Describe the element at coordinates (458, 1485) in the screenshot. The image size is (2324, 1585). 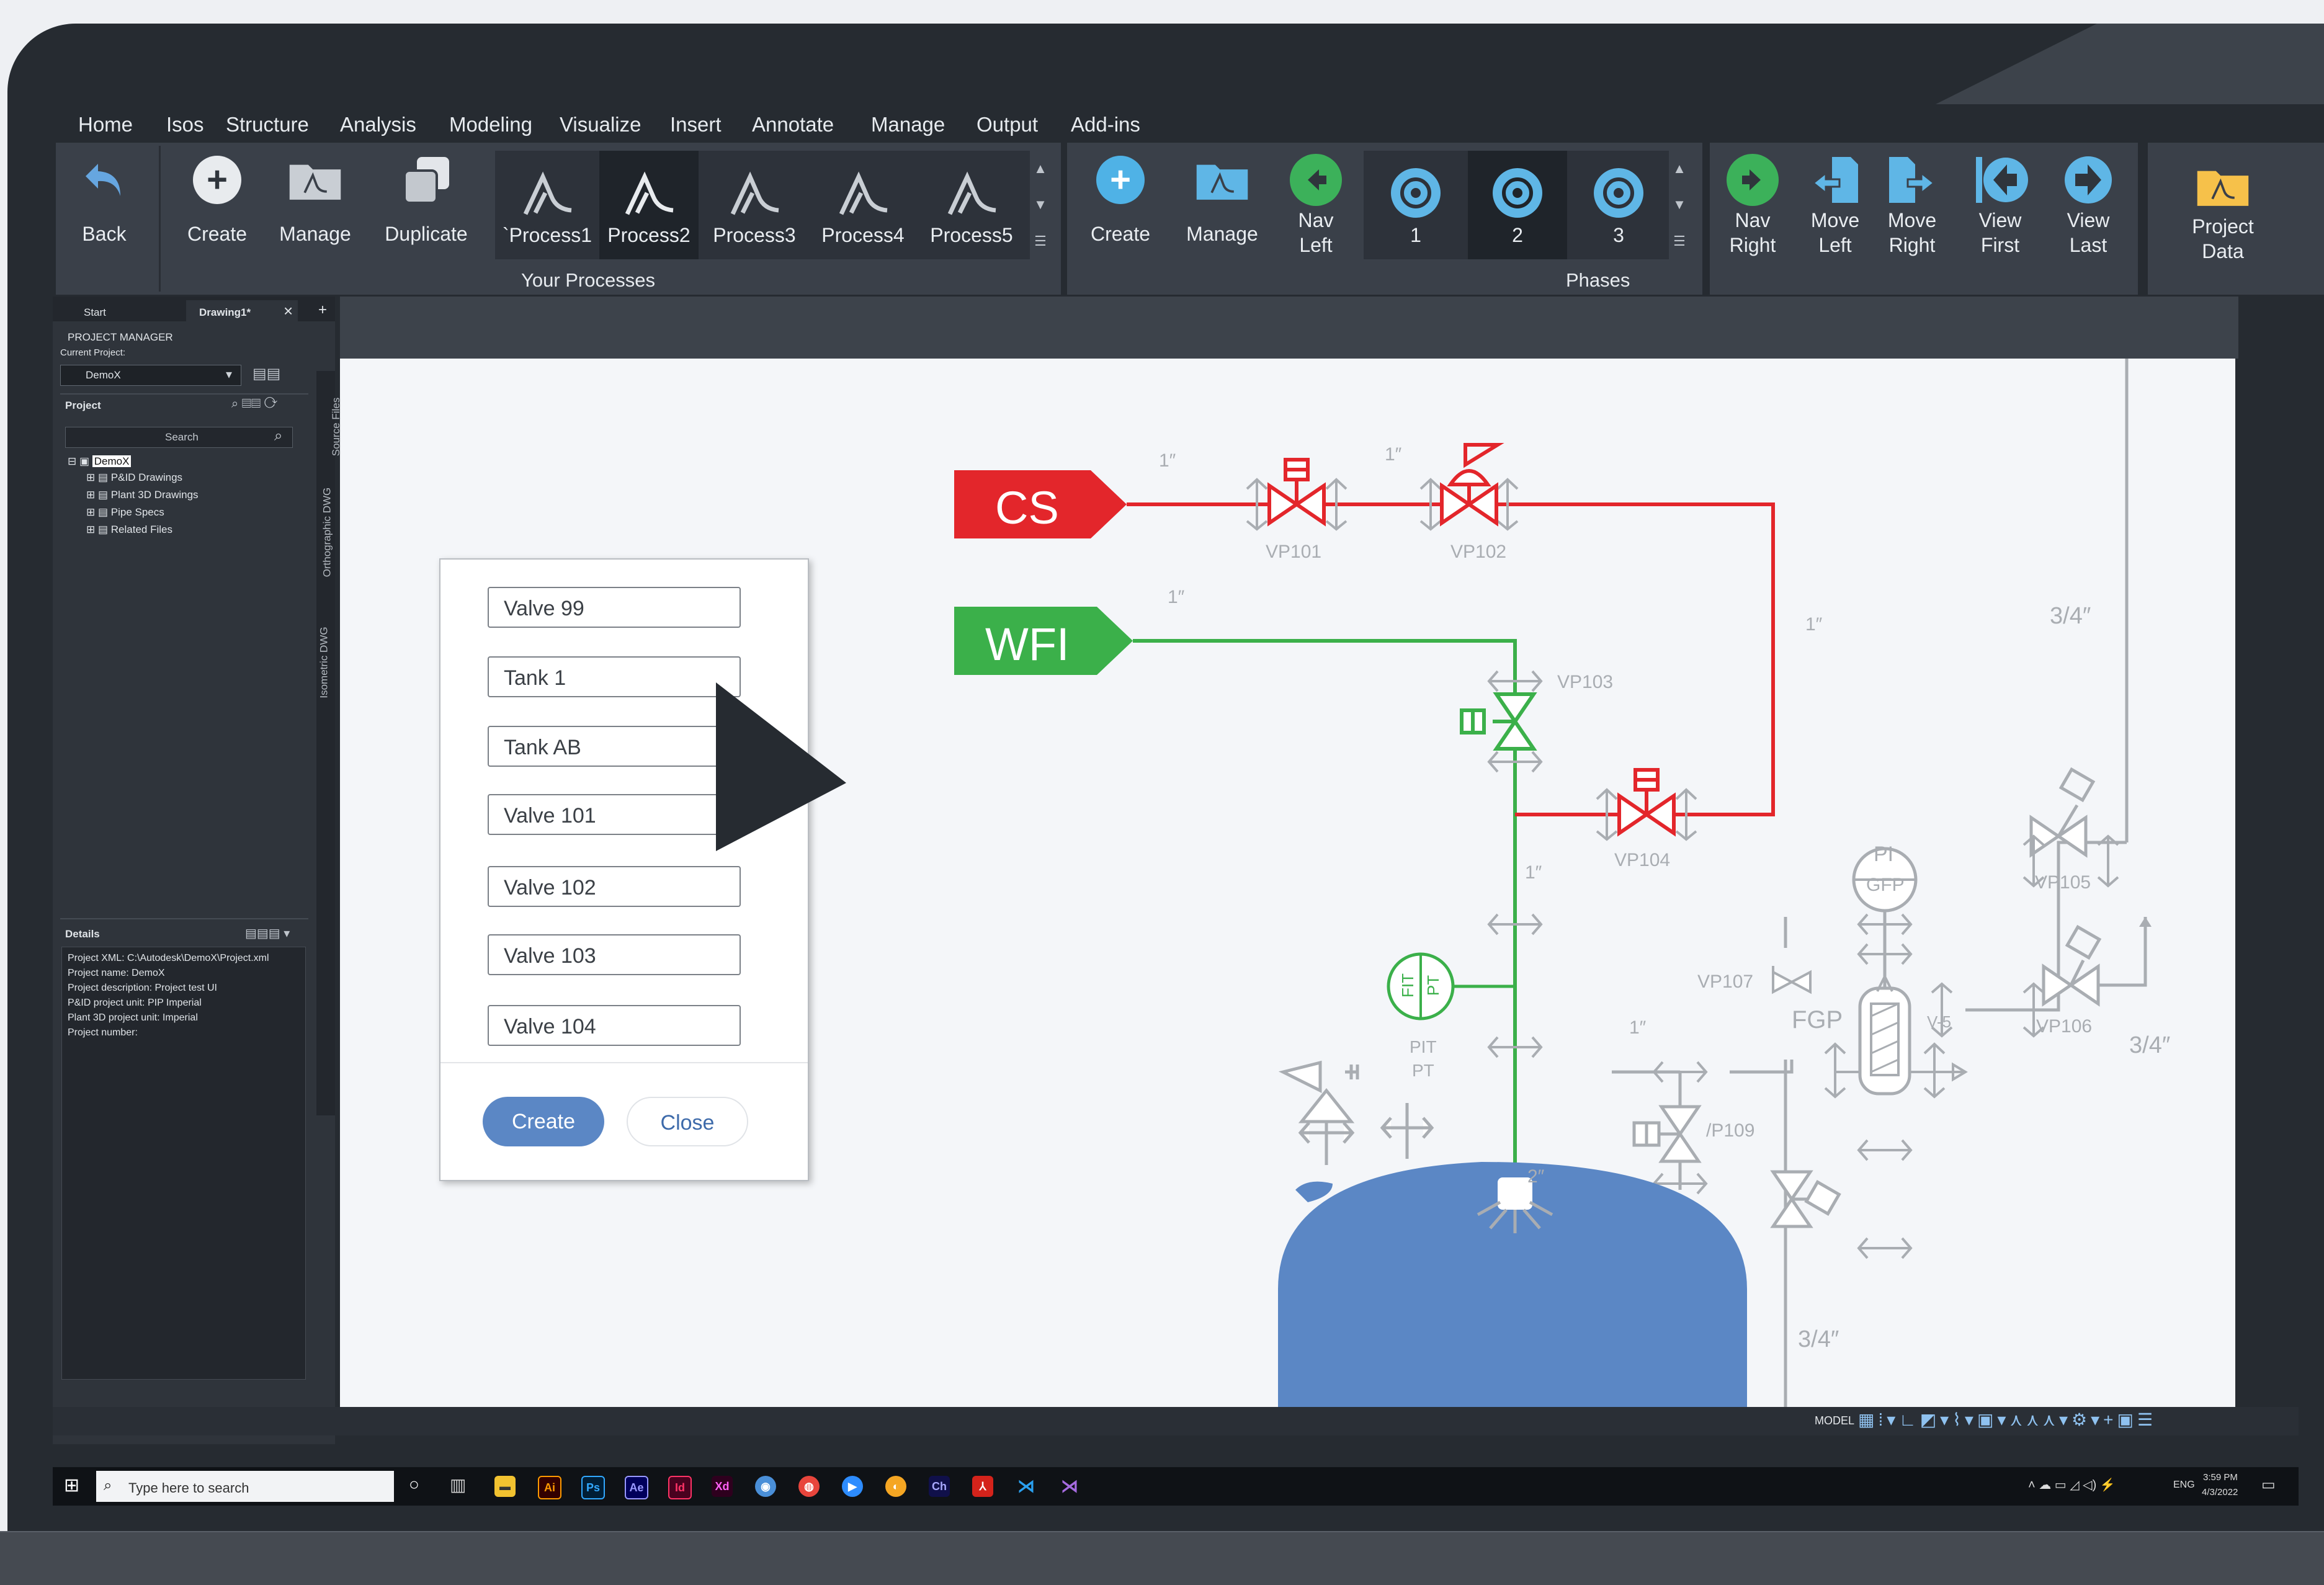
I see `task-view-icon: ▥` at that location.